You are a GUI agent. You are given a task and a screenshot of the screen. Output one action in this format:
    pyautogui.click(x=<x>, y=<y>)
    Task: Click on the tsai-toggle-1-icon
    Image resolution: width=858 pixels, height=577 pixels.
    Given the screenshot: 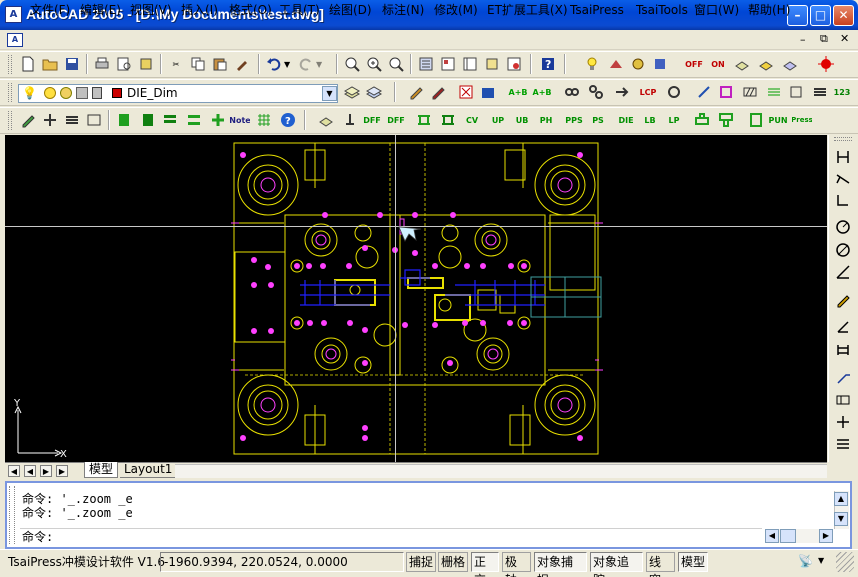 What is the action you would take?
    pyautogui.click(x=466, y=92)
    